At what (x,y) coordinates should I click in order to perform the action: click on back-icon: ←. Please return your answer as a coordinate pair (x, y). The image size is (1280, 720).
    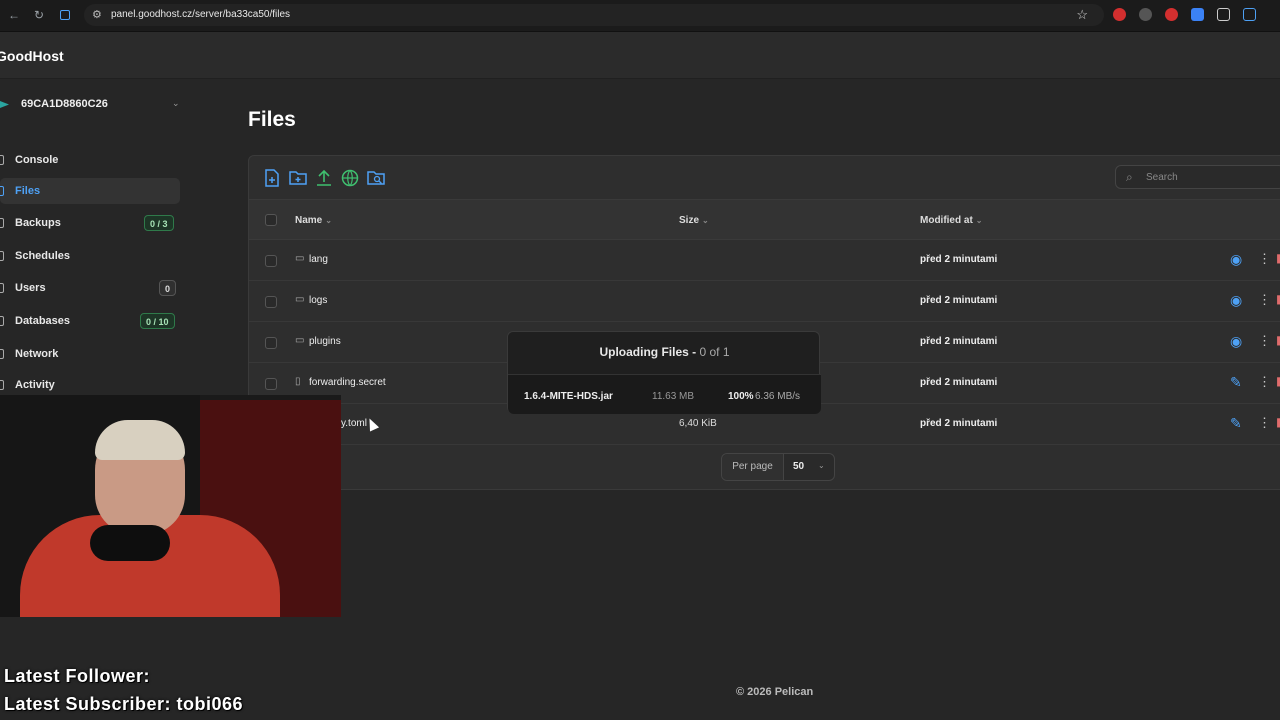
    Looking at the image, I should click on (14, 15).